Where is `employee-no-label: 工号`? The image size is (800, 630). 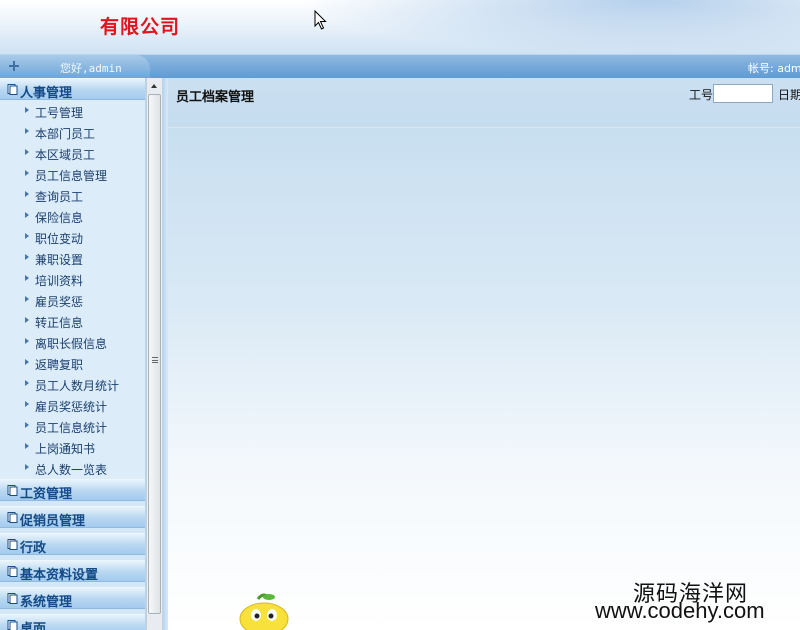 employee-no-label: 工号 is located at coordinates (701, 95).